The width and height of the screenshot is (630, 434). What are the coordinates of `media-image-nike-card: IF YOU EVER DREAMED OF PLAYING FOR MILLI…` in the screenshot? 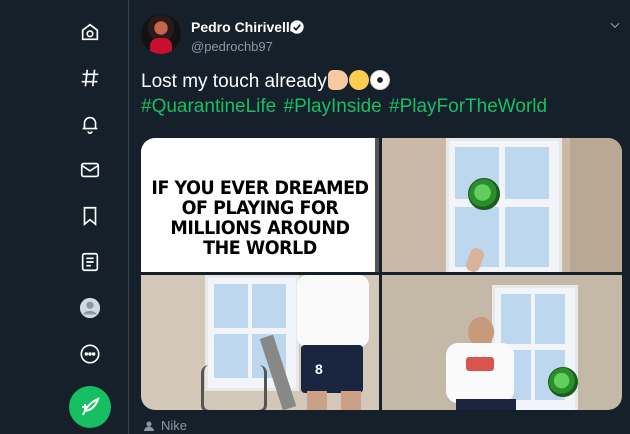 It's located at (260, 205).